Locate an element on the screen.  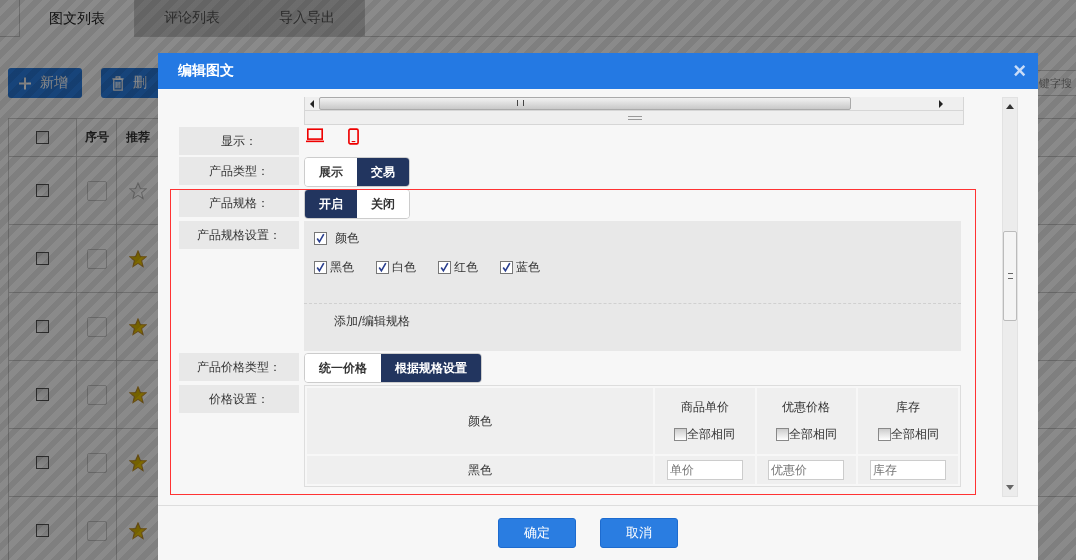
checkbox-label: 白色 is located at coordinates (404, 267).